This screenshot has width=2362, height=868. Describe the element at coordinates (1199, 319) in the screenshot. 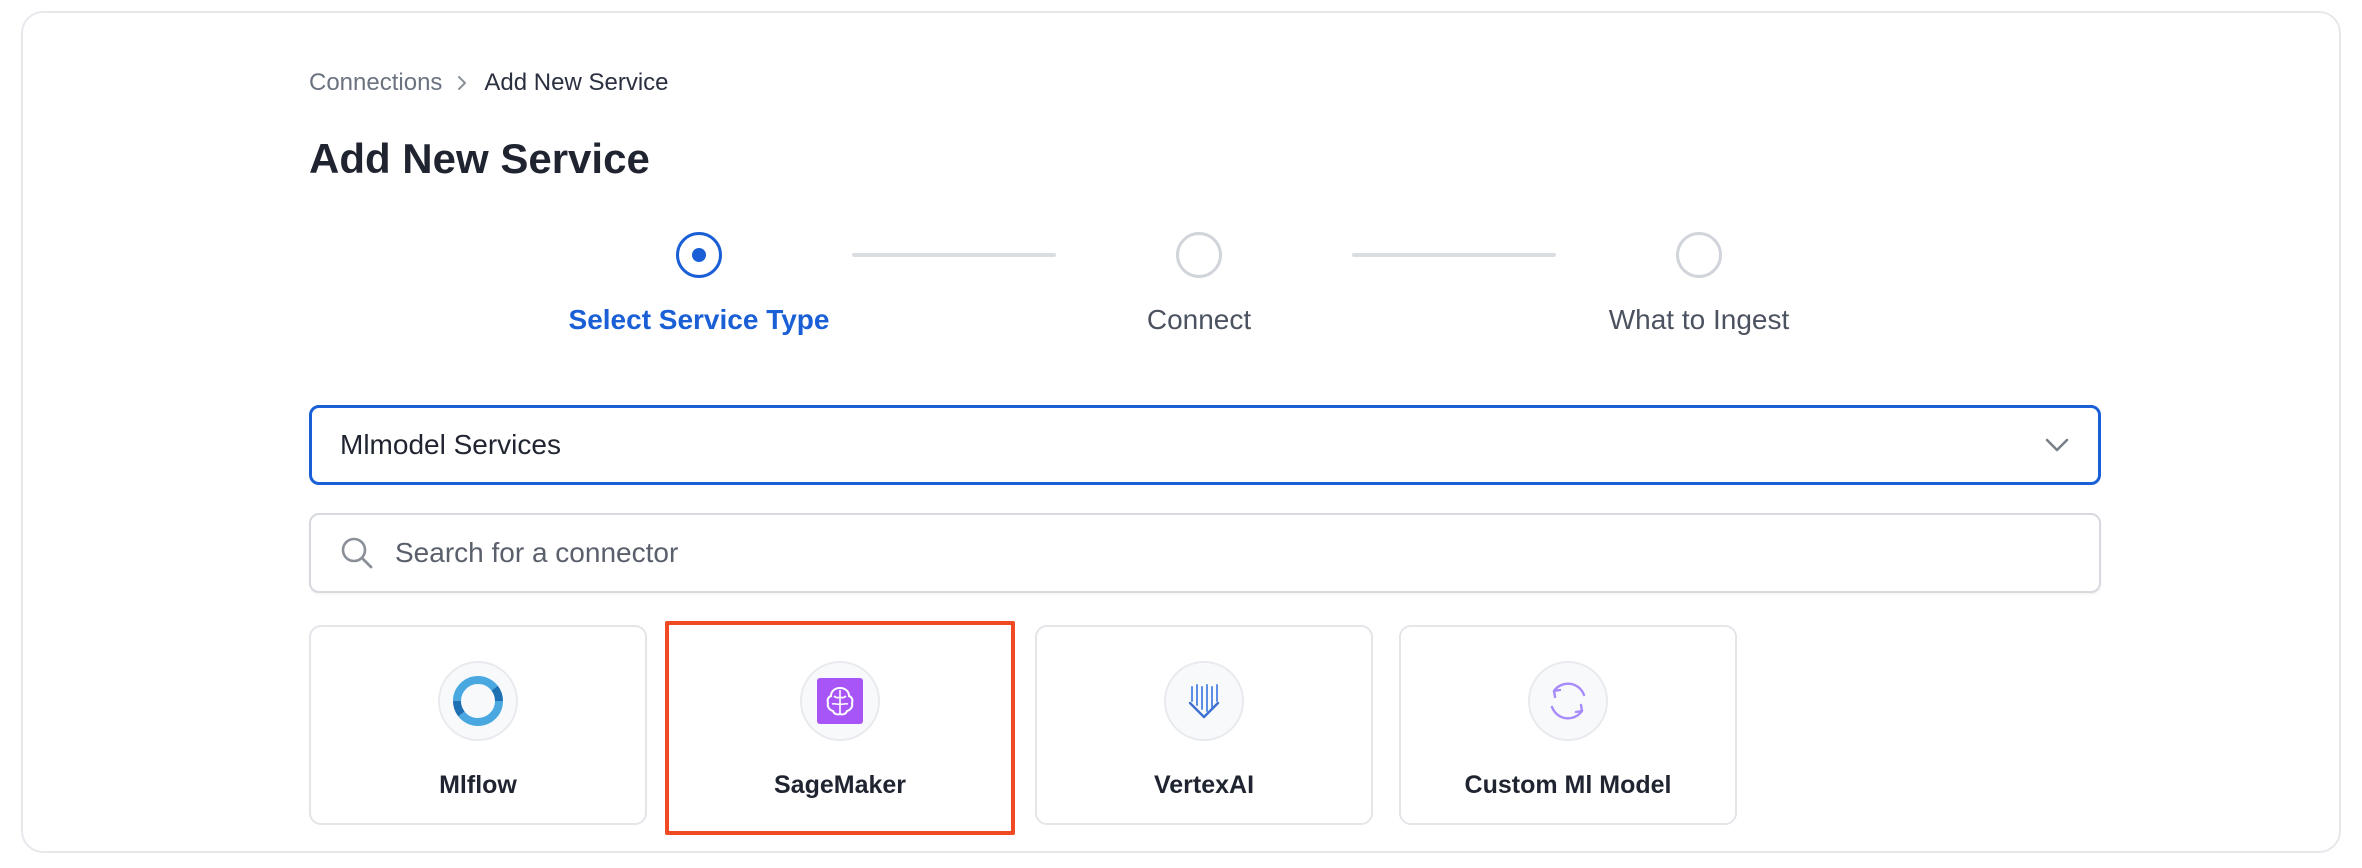

I see `step-label: Connect` at that location.